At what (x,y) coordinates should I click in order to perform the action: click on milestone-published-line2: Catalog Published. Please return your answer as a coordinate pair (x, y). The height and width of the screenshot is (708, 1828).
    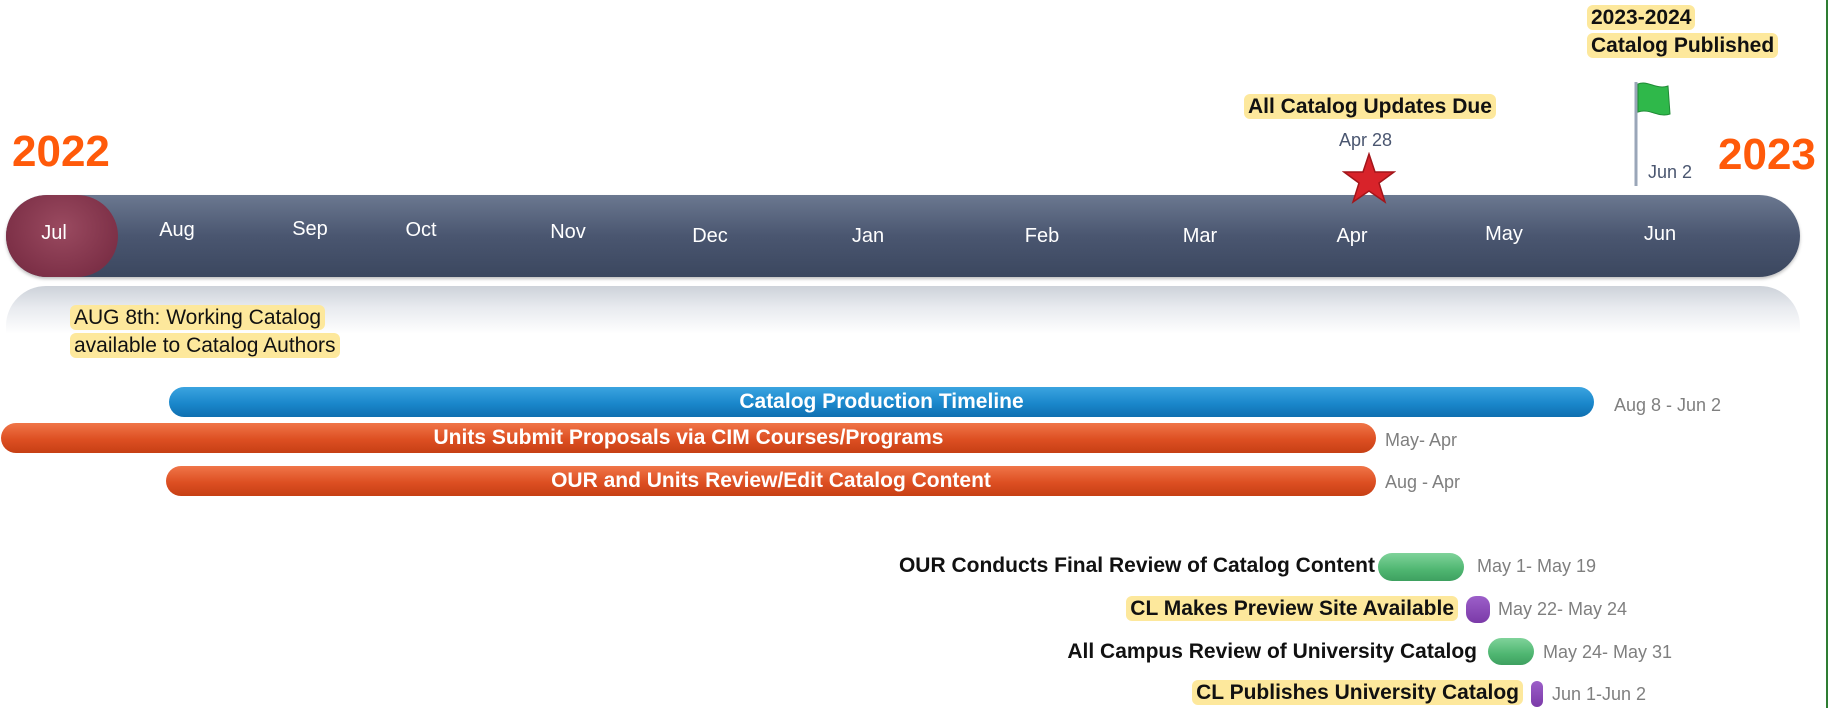
    Looking at the image, I should click on (1683, 45).